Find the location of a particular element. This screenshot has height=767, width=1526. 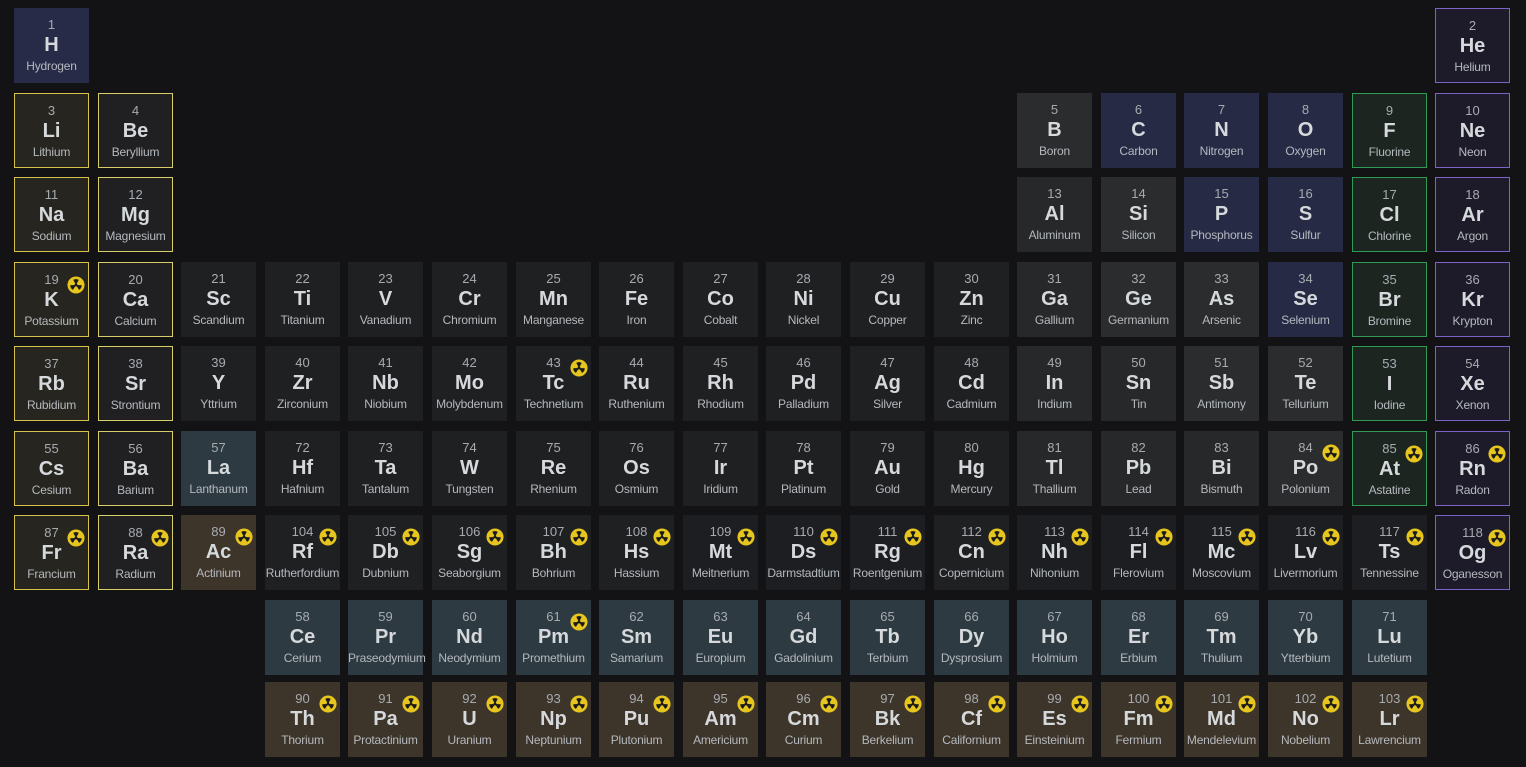

element-tile-n: 7 N Nitrogen is located at coordinates (1221, 130).